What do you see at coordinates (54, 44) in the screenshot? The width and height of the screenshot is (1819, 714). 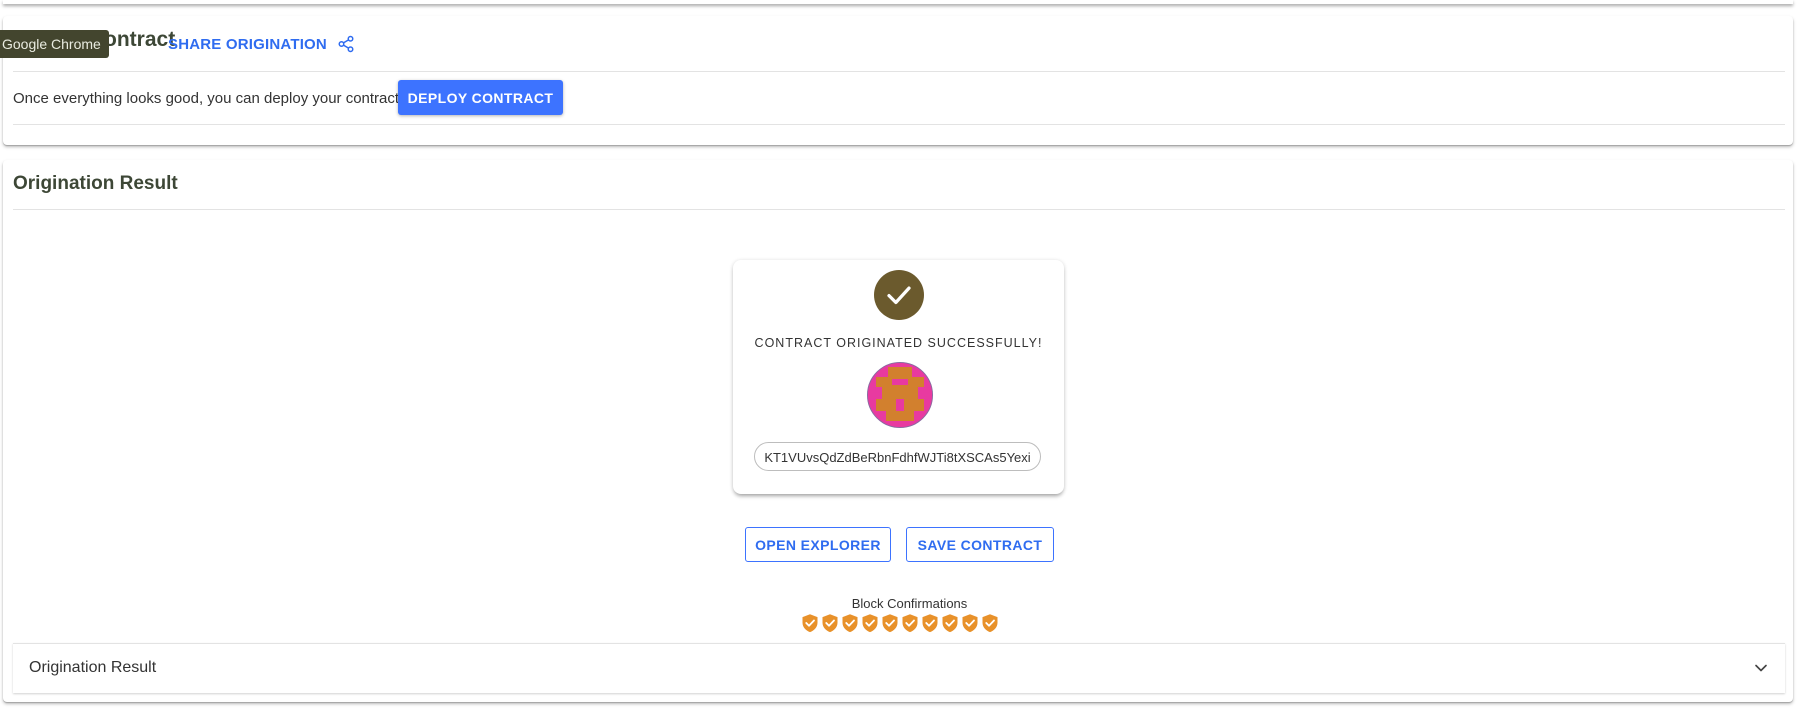 I see `chrome-tooltip: Google Chrome` at bounding box center [54, 44].